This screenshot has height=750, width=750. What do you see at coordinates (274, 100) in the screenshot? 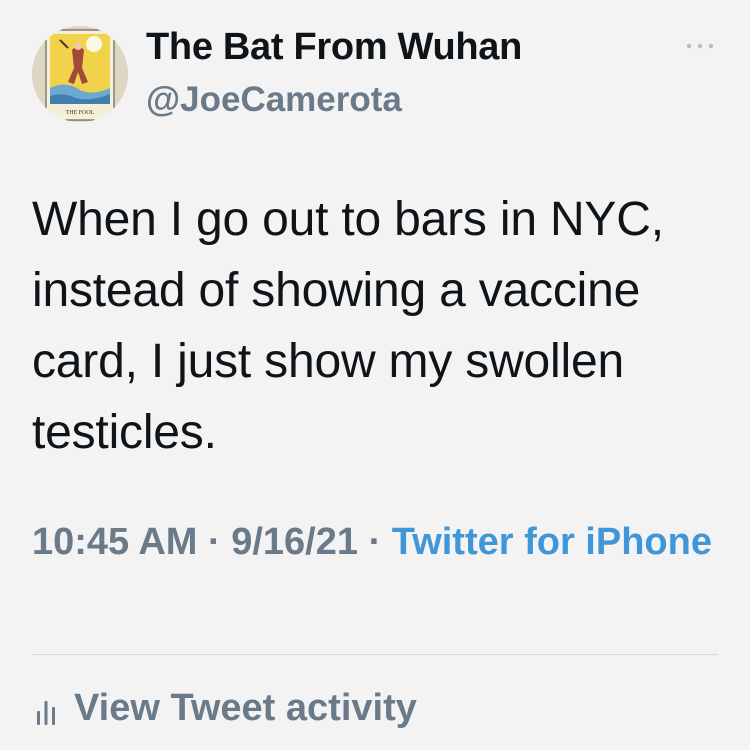
I see `author-handle: @JoeCamerota` at bounding box center [274, 100].